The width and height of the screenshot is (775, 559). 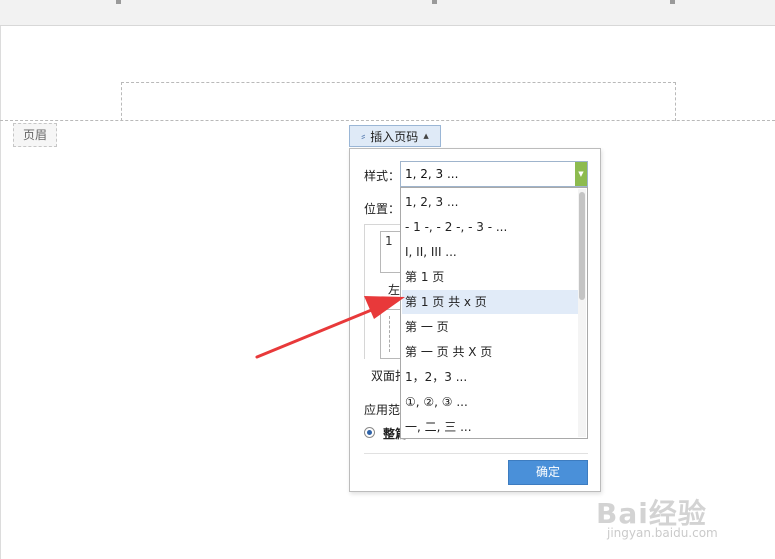 What do you see at coordinates (662, 533) in the screenshot?
I see `watermark-url: jingyan.baidu.com` at bounding box center [662, 533].